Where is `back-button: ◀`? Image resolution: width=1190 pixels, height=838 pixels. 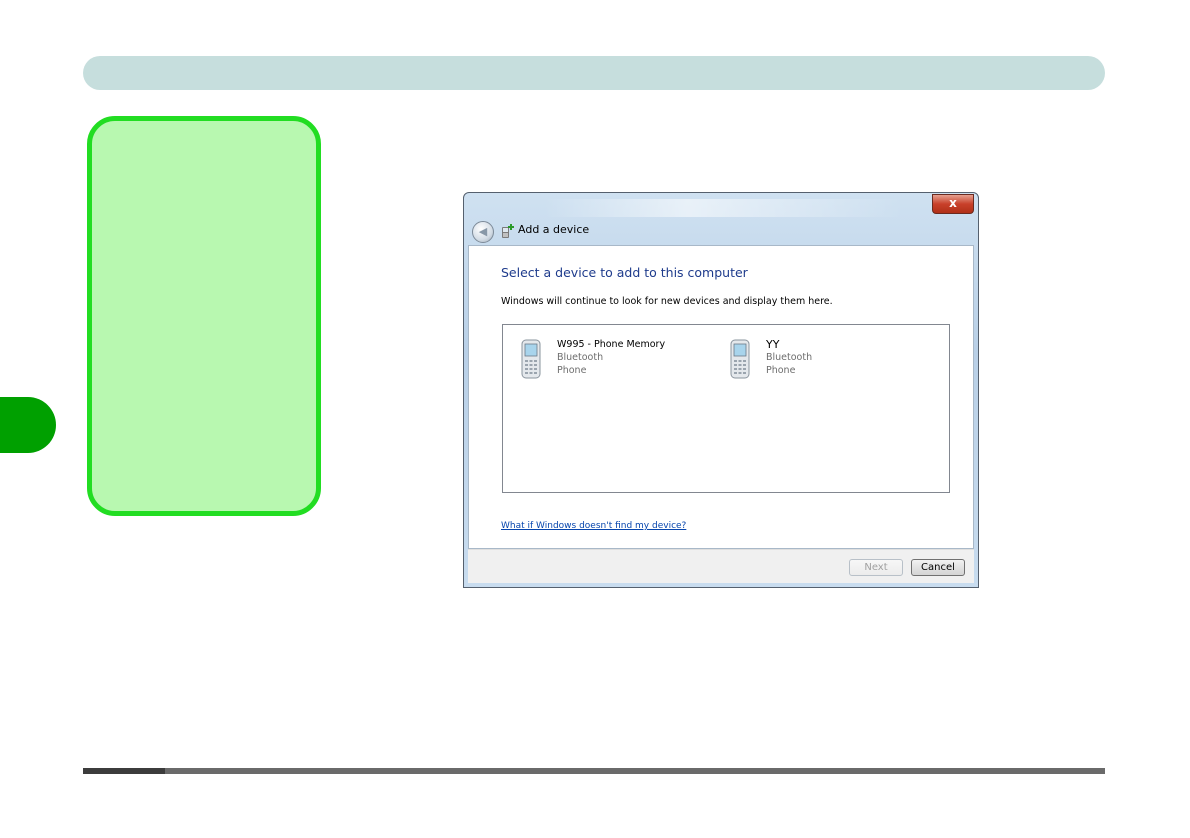
back-button: ◀ is located at coordinates (483, 232).